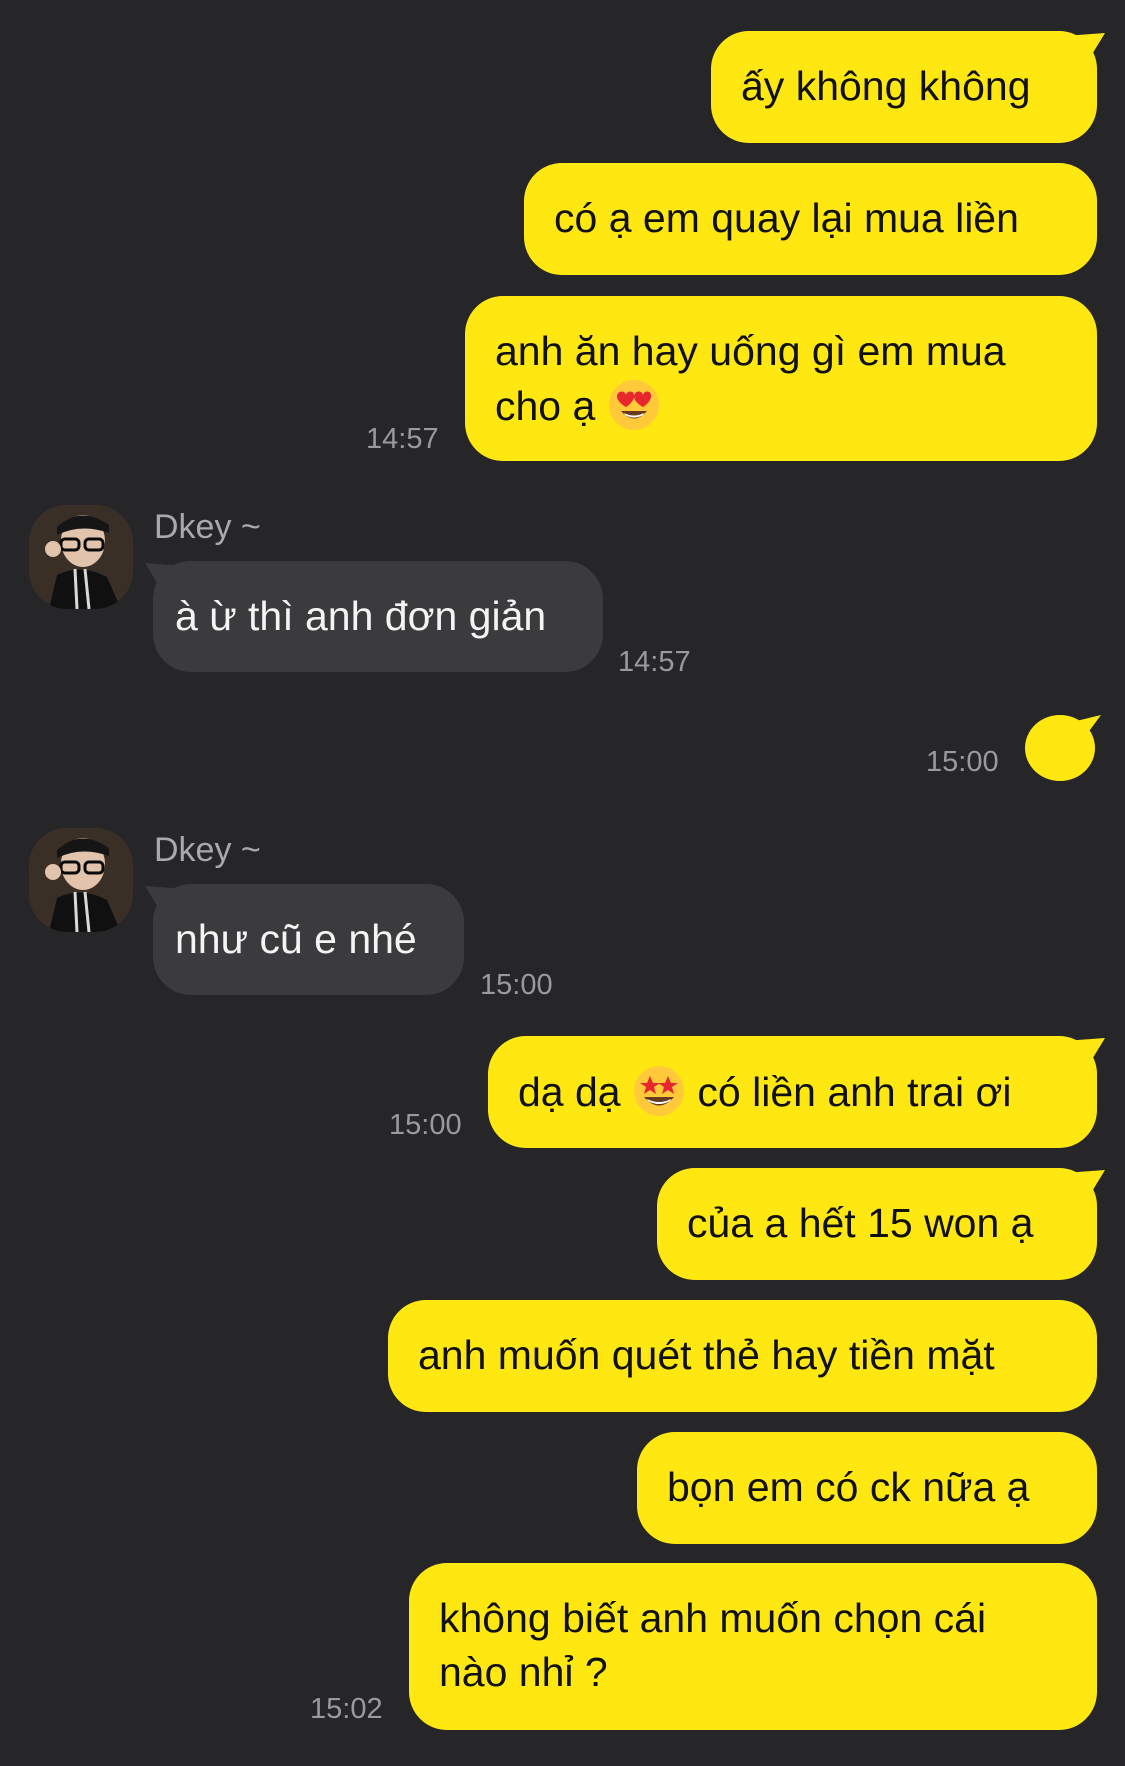  I want to click on outgoing-message: anh ăn hay uống gì em mua cho ạ, so click(781, 378).